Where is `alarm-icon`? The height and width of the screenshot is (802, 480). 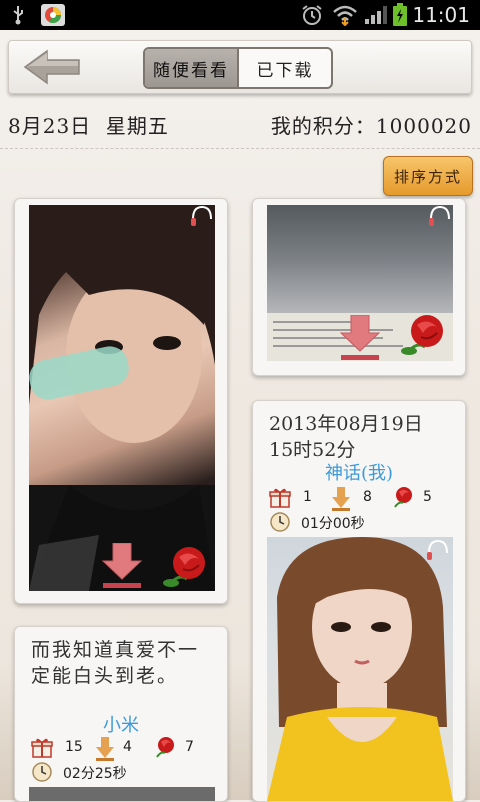
alarm-icon is located at coordinates (312, 15).